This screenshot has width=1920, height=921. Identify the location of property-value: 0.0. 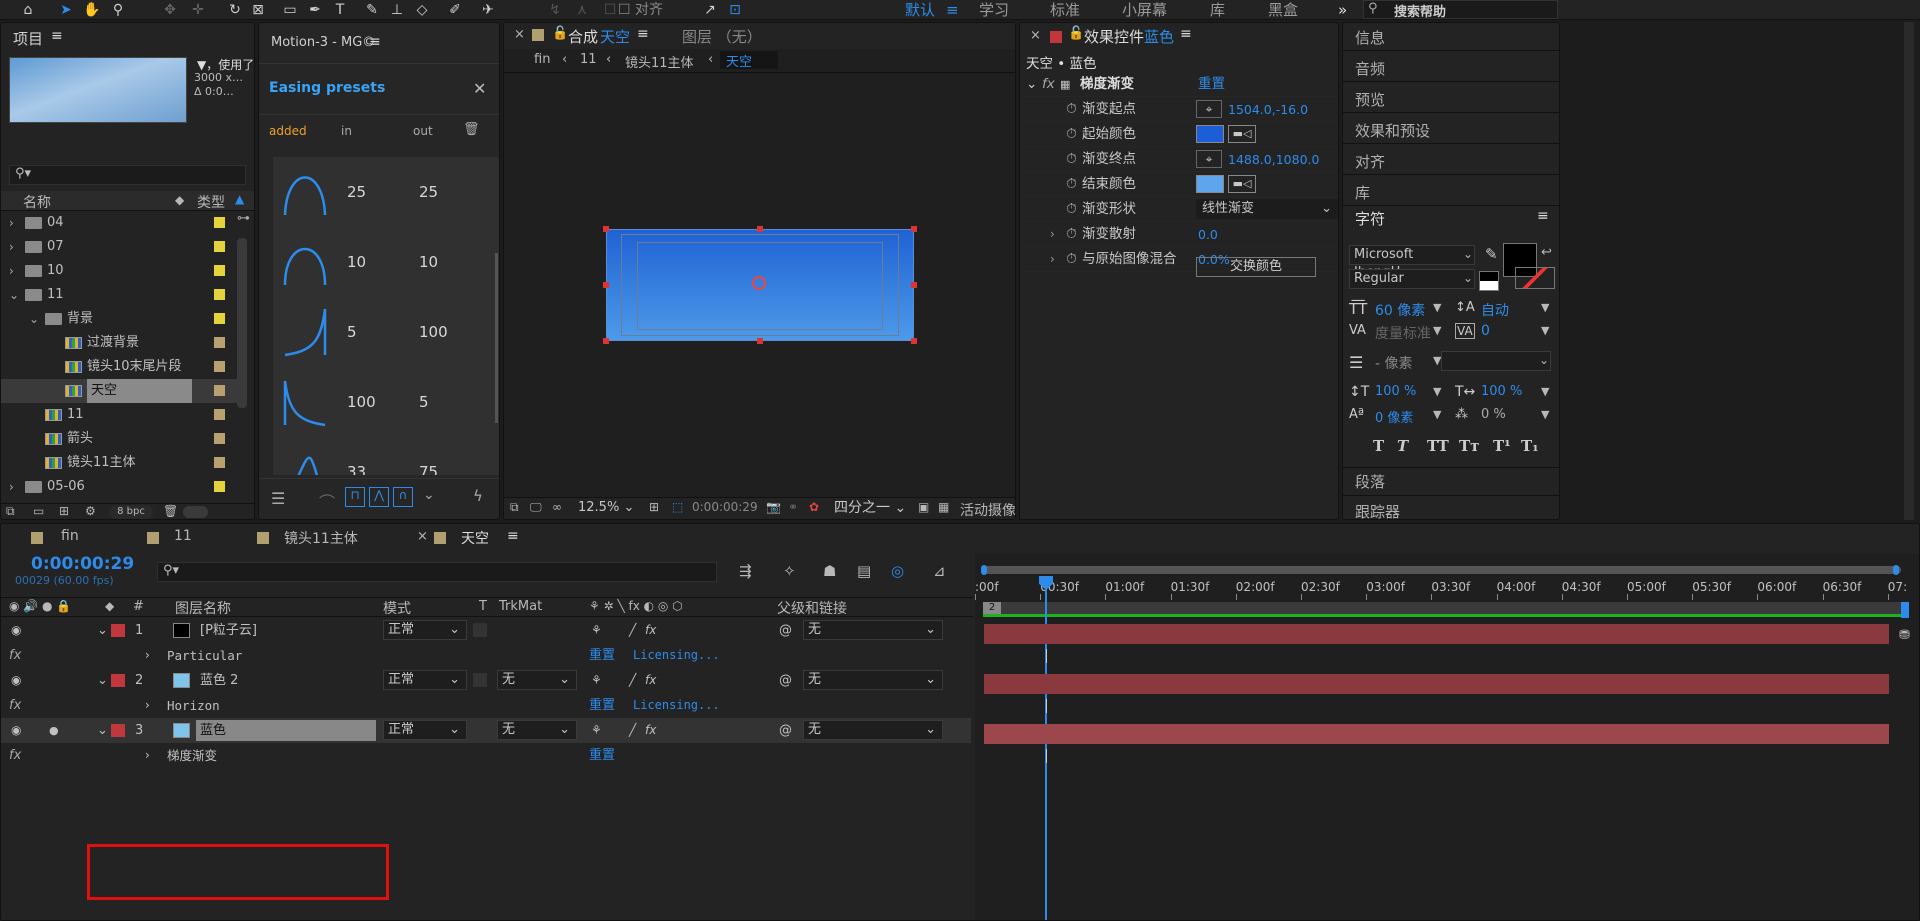
(1208, 234).